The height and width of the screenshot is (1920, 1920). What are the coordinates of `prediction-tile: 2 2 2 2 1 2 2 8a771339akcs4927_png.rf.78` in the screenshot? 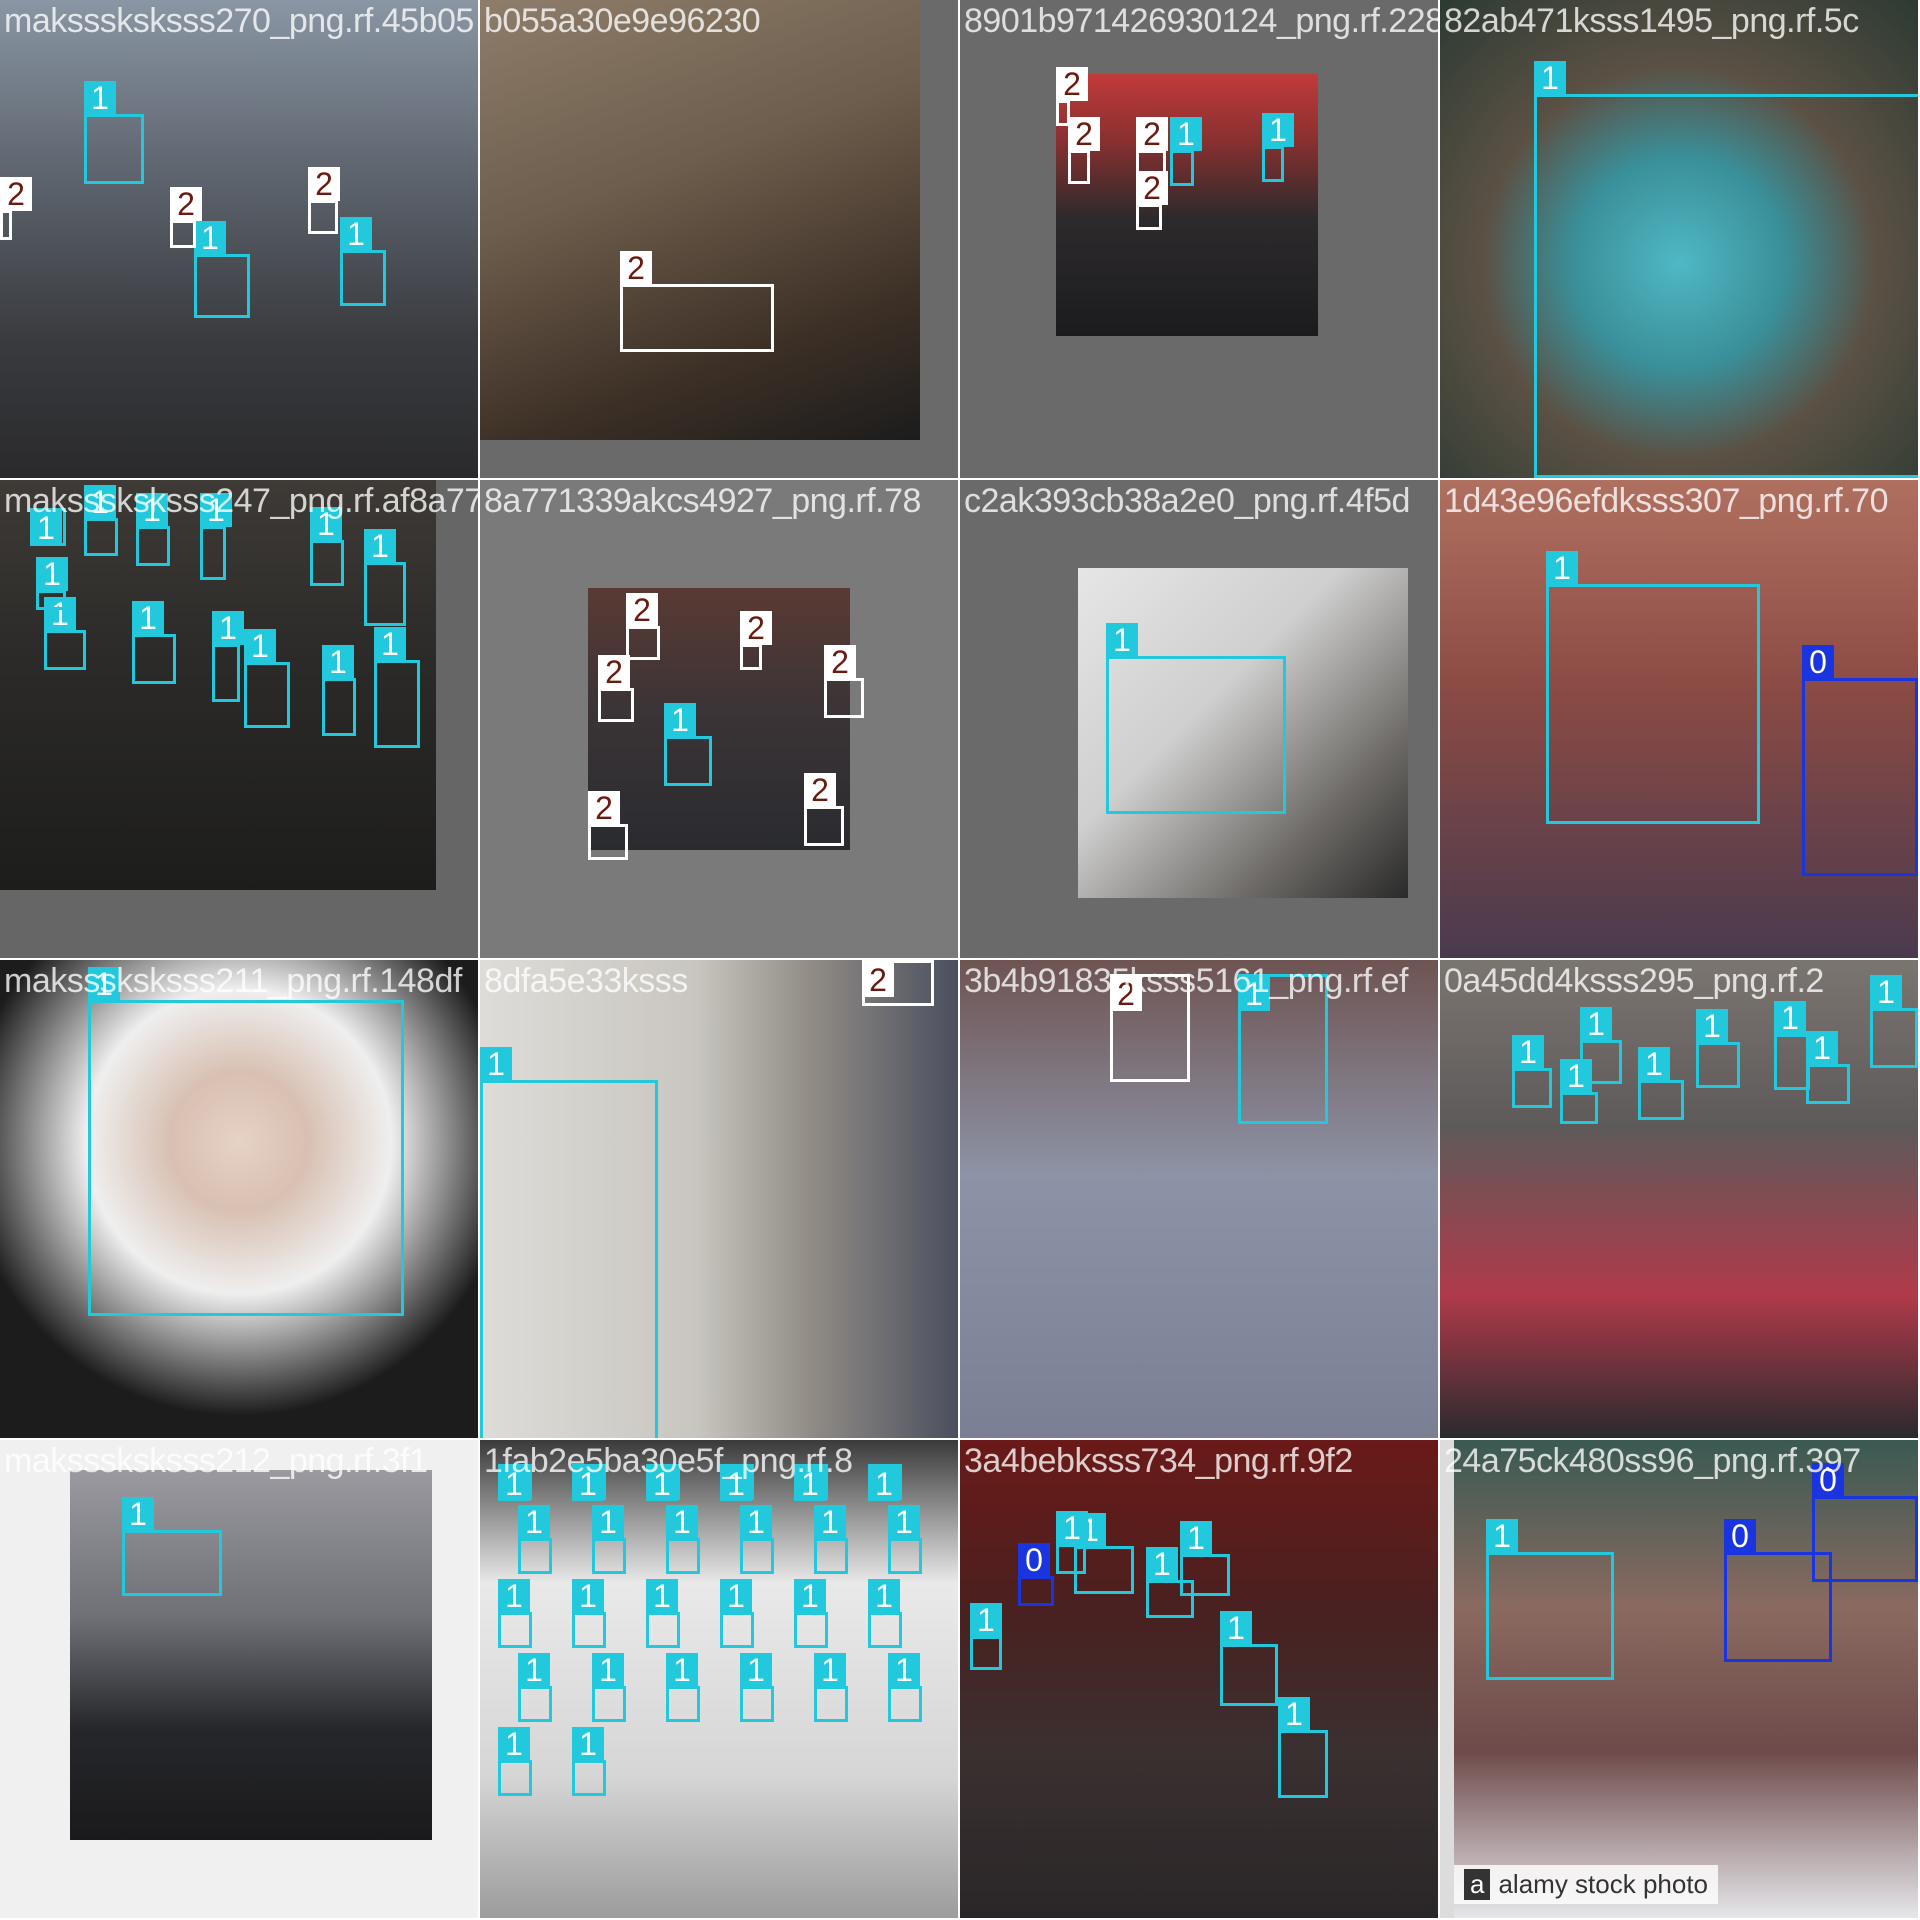 It's located at (719, 719).